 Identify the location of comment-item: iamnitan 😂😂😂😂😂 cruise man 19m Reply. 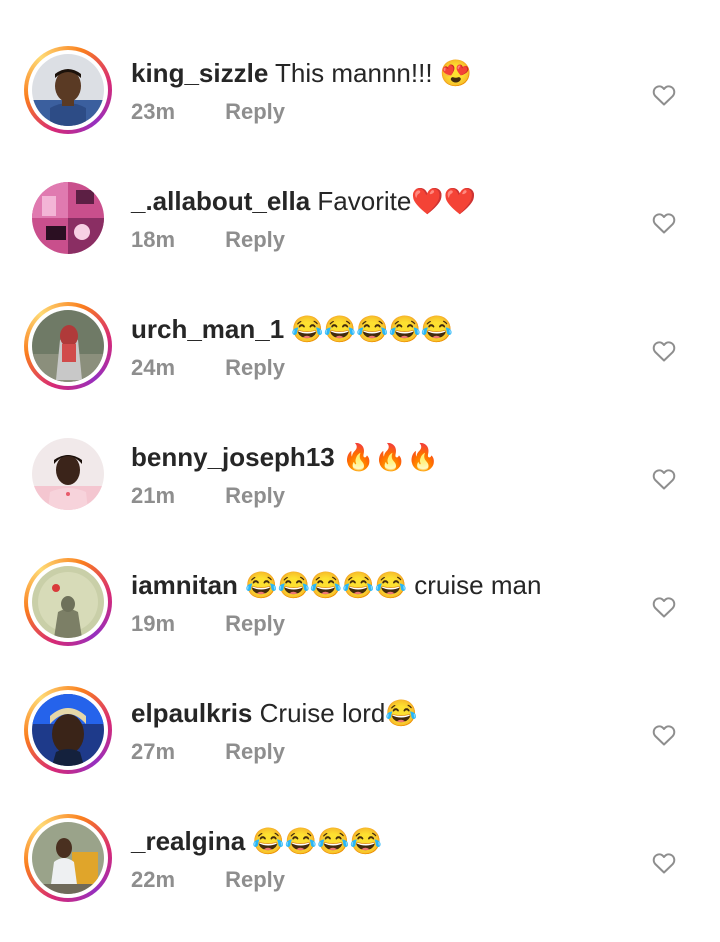
(360, 622).